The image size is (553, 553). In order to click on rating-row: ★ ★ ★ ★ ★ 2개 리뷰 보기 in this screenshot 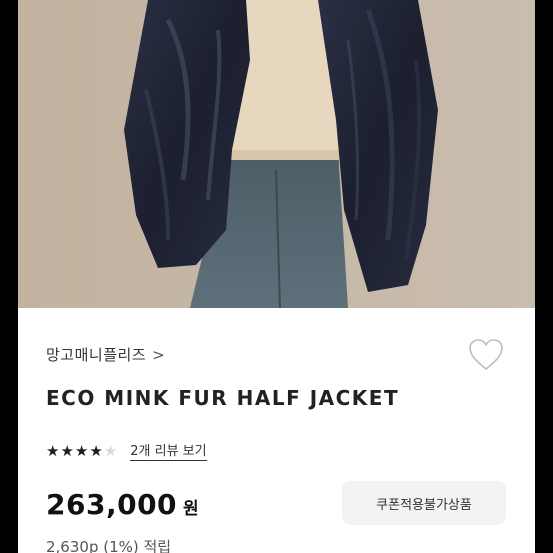, I will do `click(126, 450)`.